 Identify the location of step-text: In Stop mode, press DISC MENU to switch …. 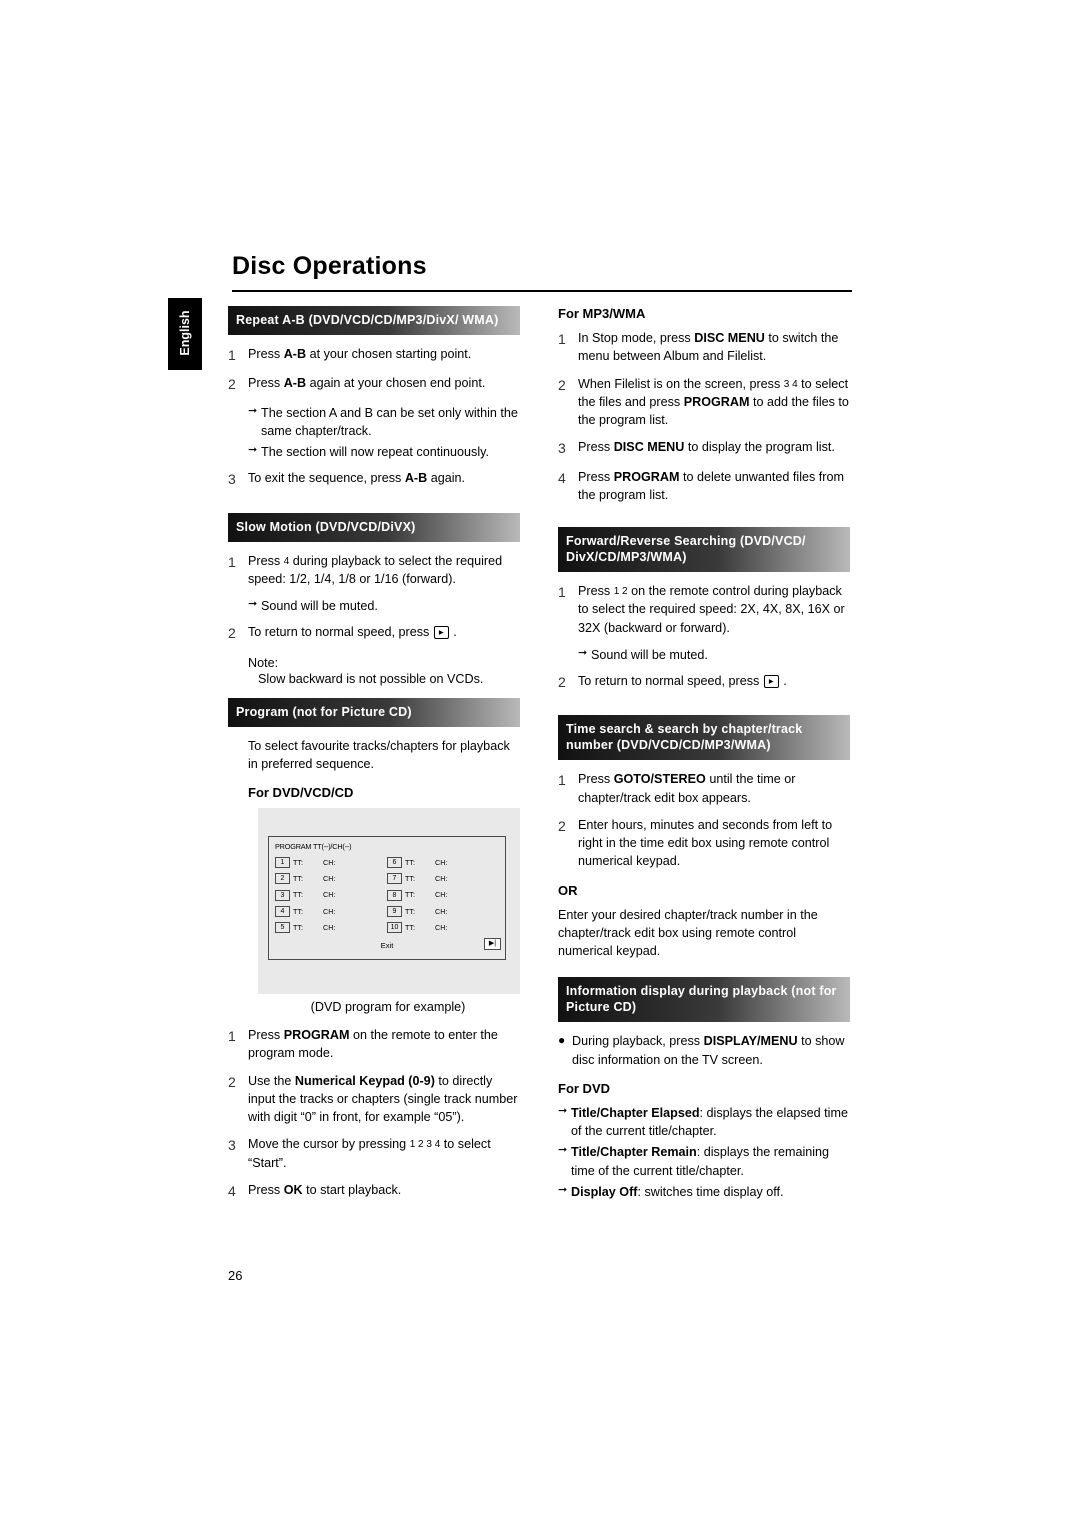
(708, 347).